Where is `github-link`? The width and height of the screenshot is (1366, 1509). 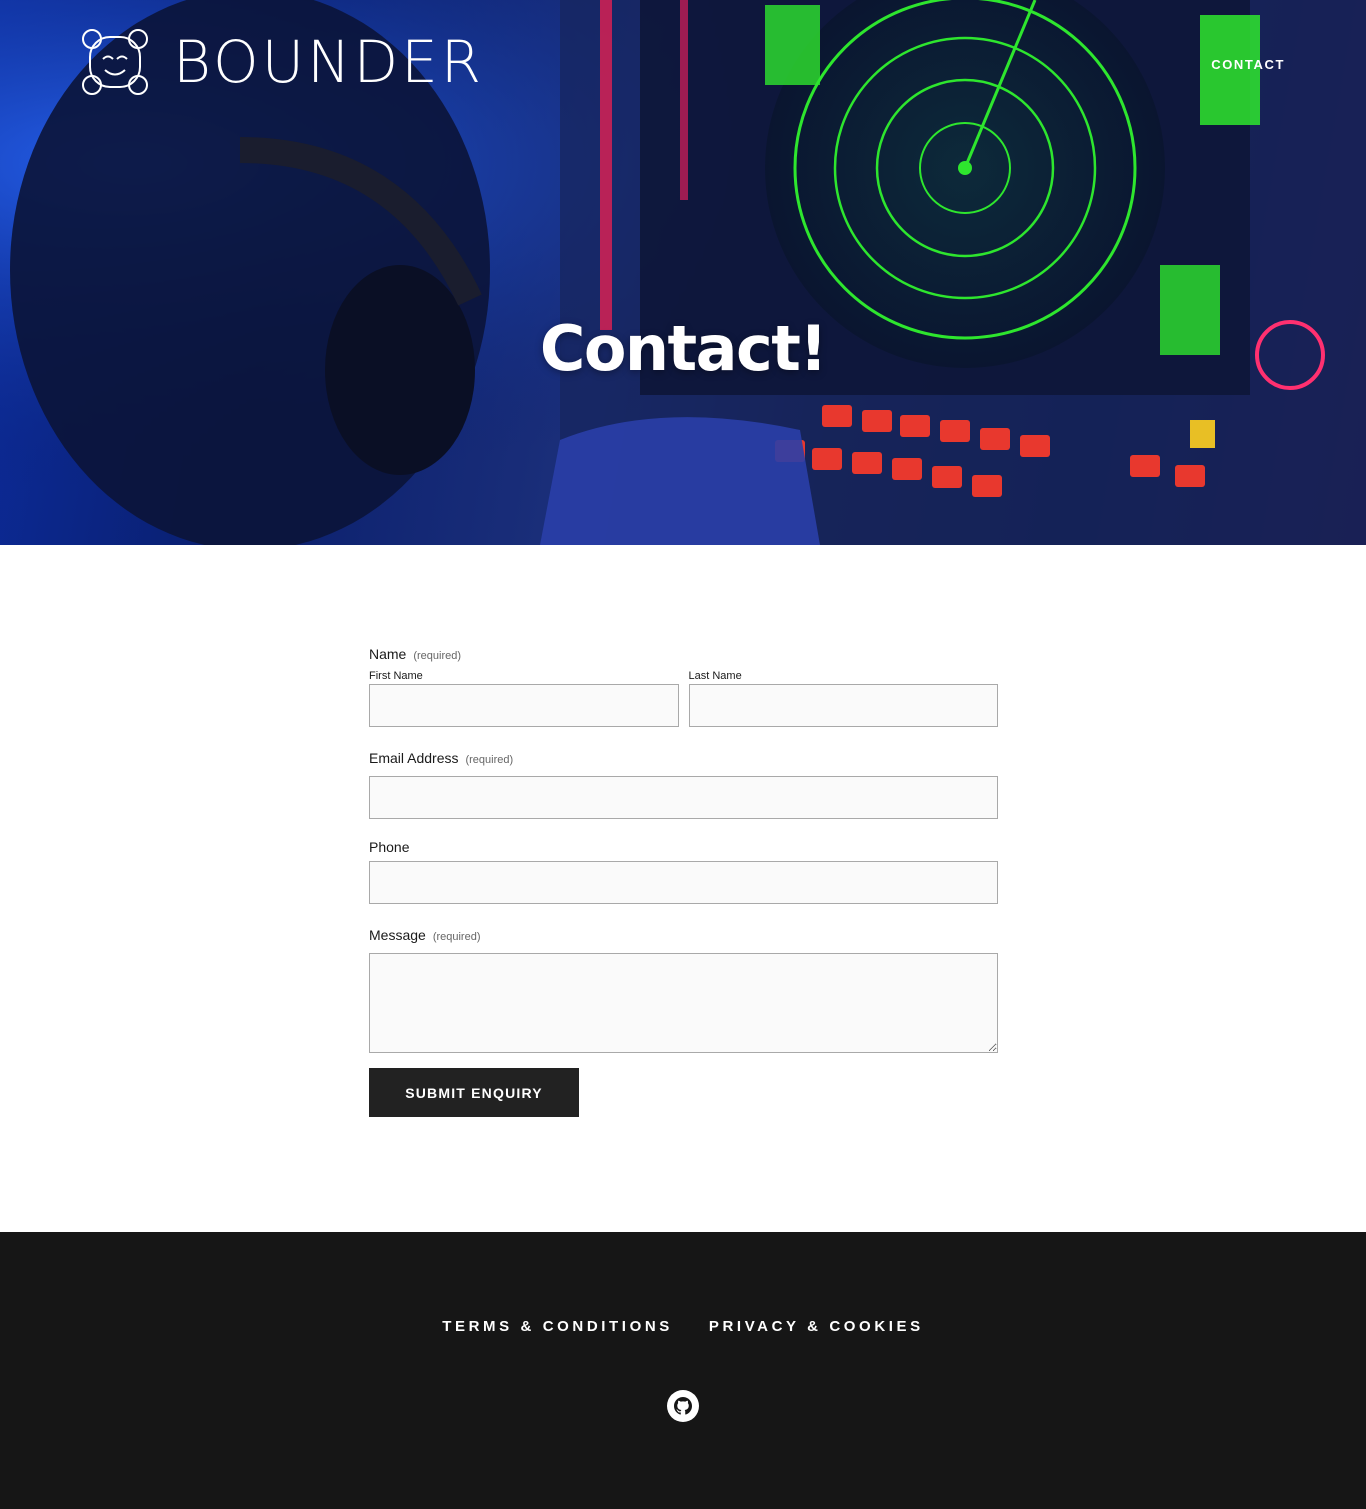 github-link is located at coordinates (683, 1406).